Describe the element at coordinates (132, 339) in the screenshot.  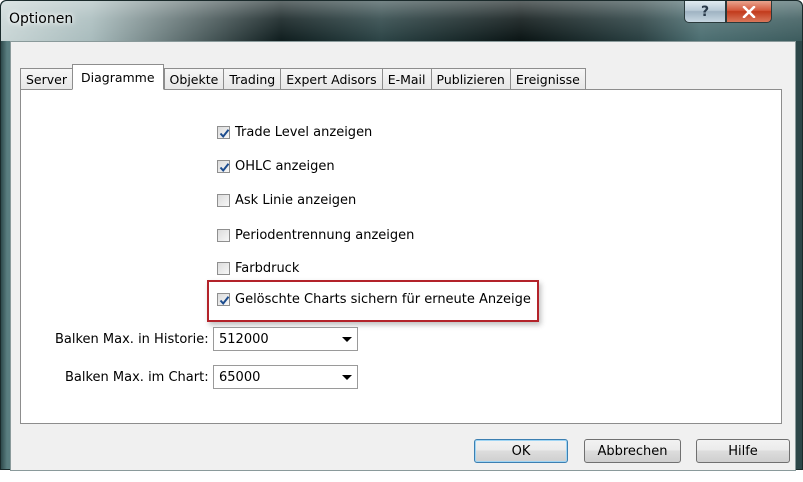
I see `max-bars-history-label: Balken Max. in Historie:` at that location.